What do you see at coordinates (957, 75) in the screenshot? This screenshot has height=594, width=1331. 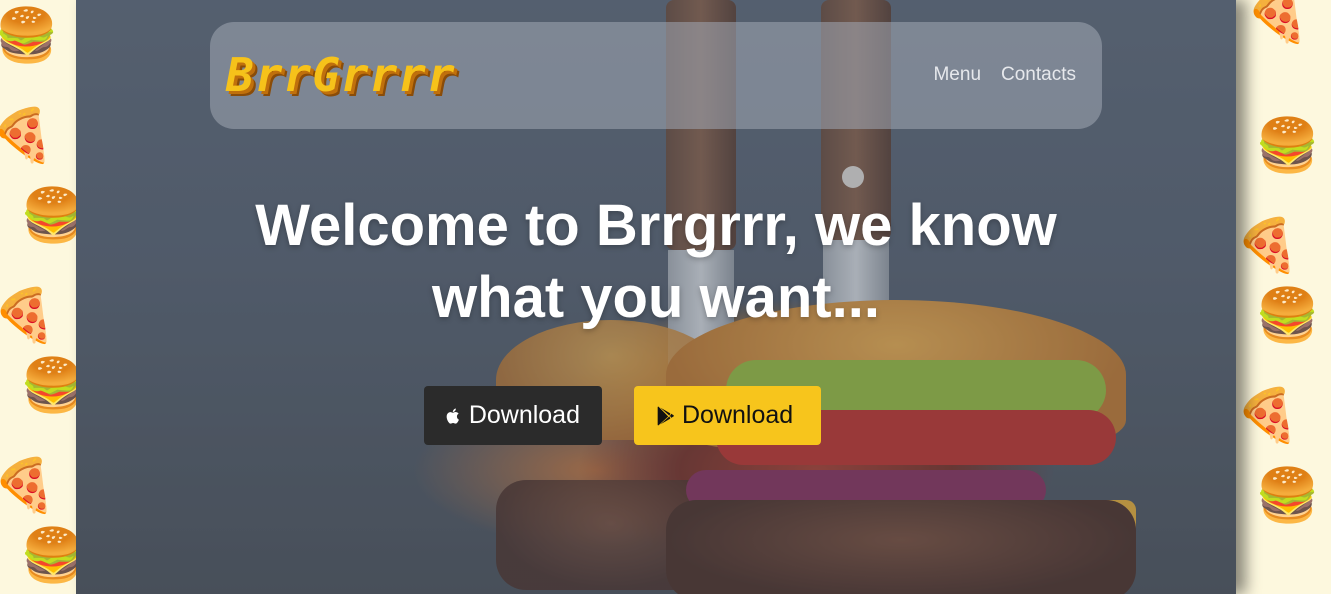 I see `nav-link-menu: Menu` at bounding box center [957, 75].